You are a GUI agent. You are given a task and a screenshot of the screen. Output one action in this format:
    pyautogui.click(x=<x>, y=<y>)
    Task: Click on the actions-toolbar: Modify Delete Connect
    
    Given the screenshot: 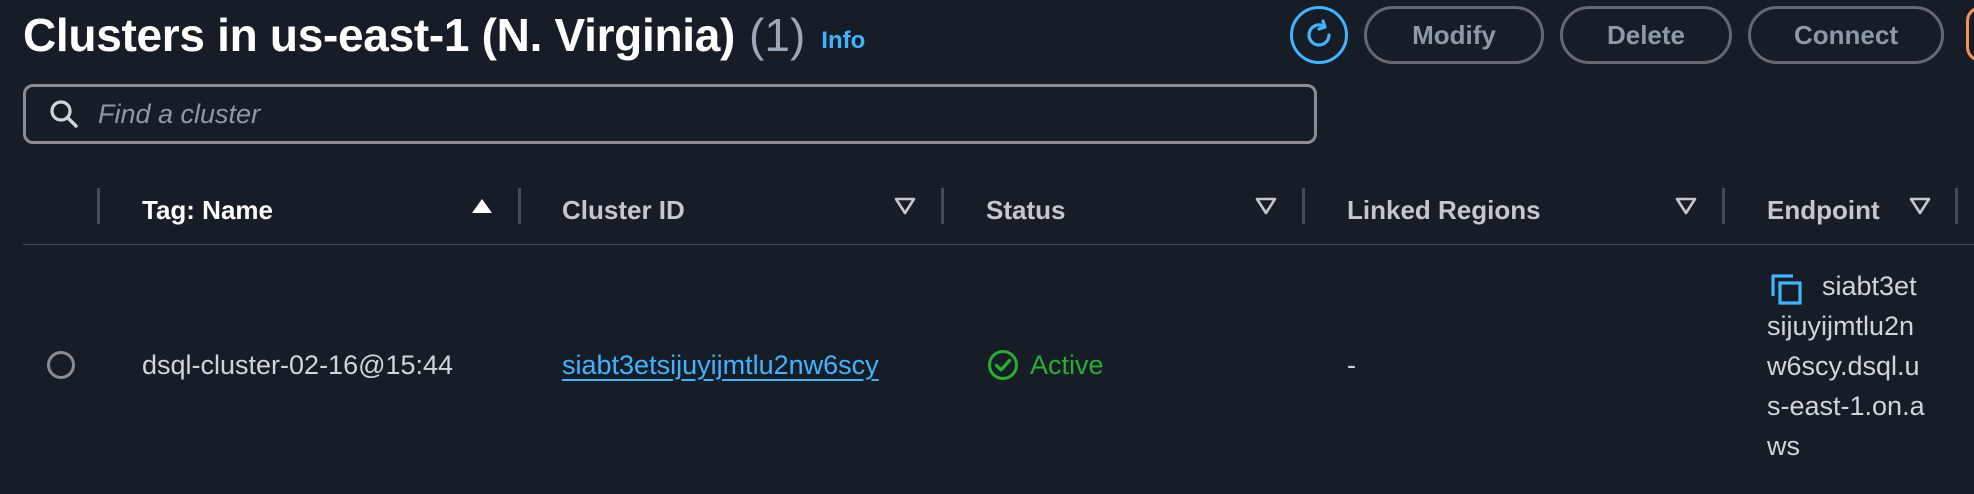 What is the action you would take?
    pyautogui.click(x=1625, y=35)
    